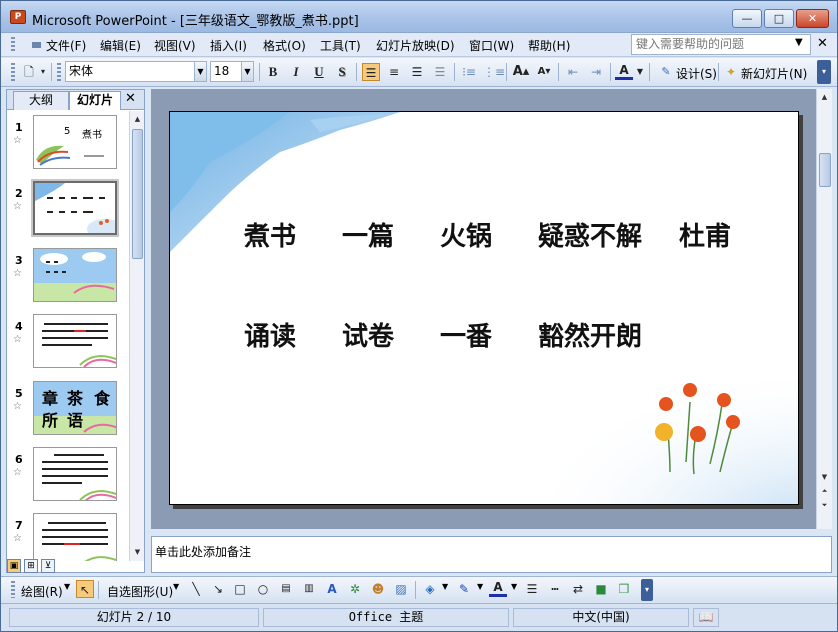 The image size is (838, 632). Describe the element at coordinates (43, 72) in the screenshot. I see `toolbar-overflow-icon: ▾` at that location.